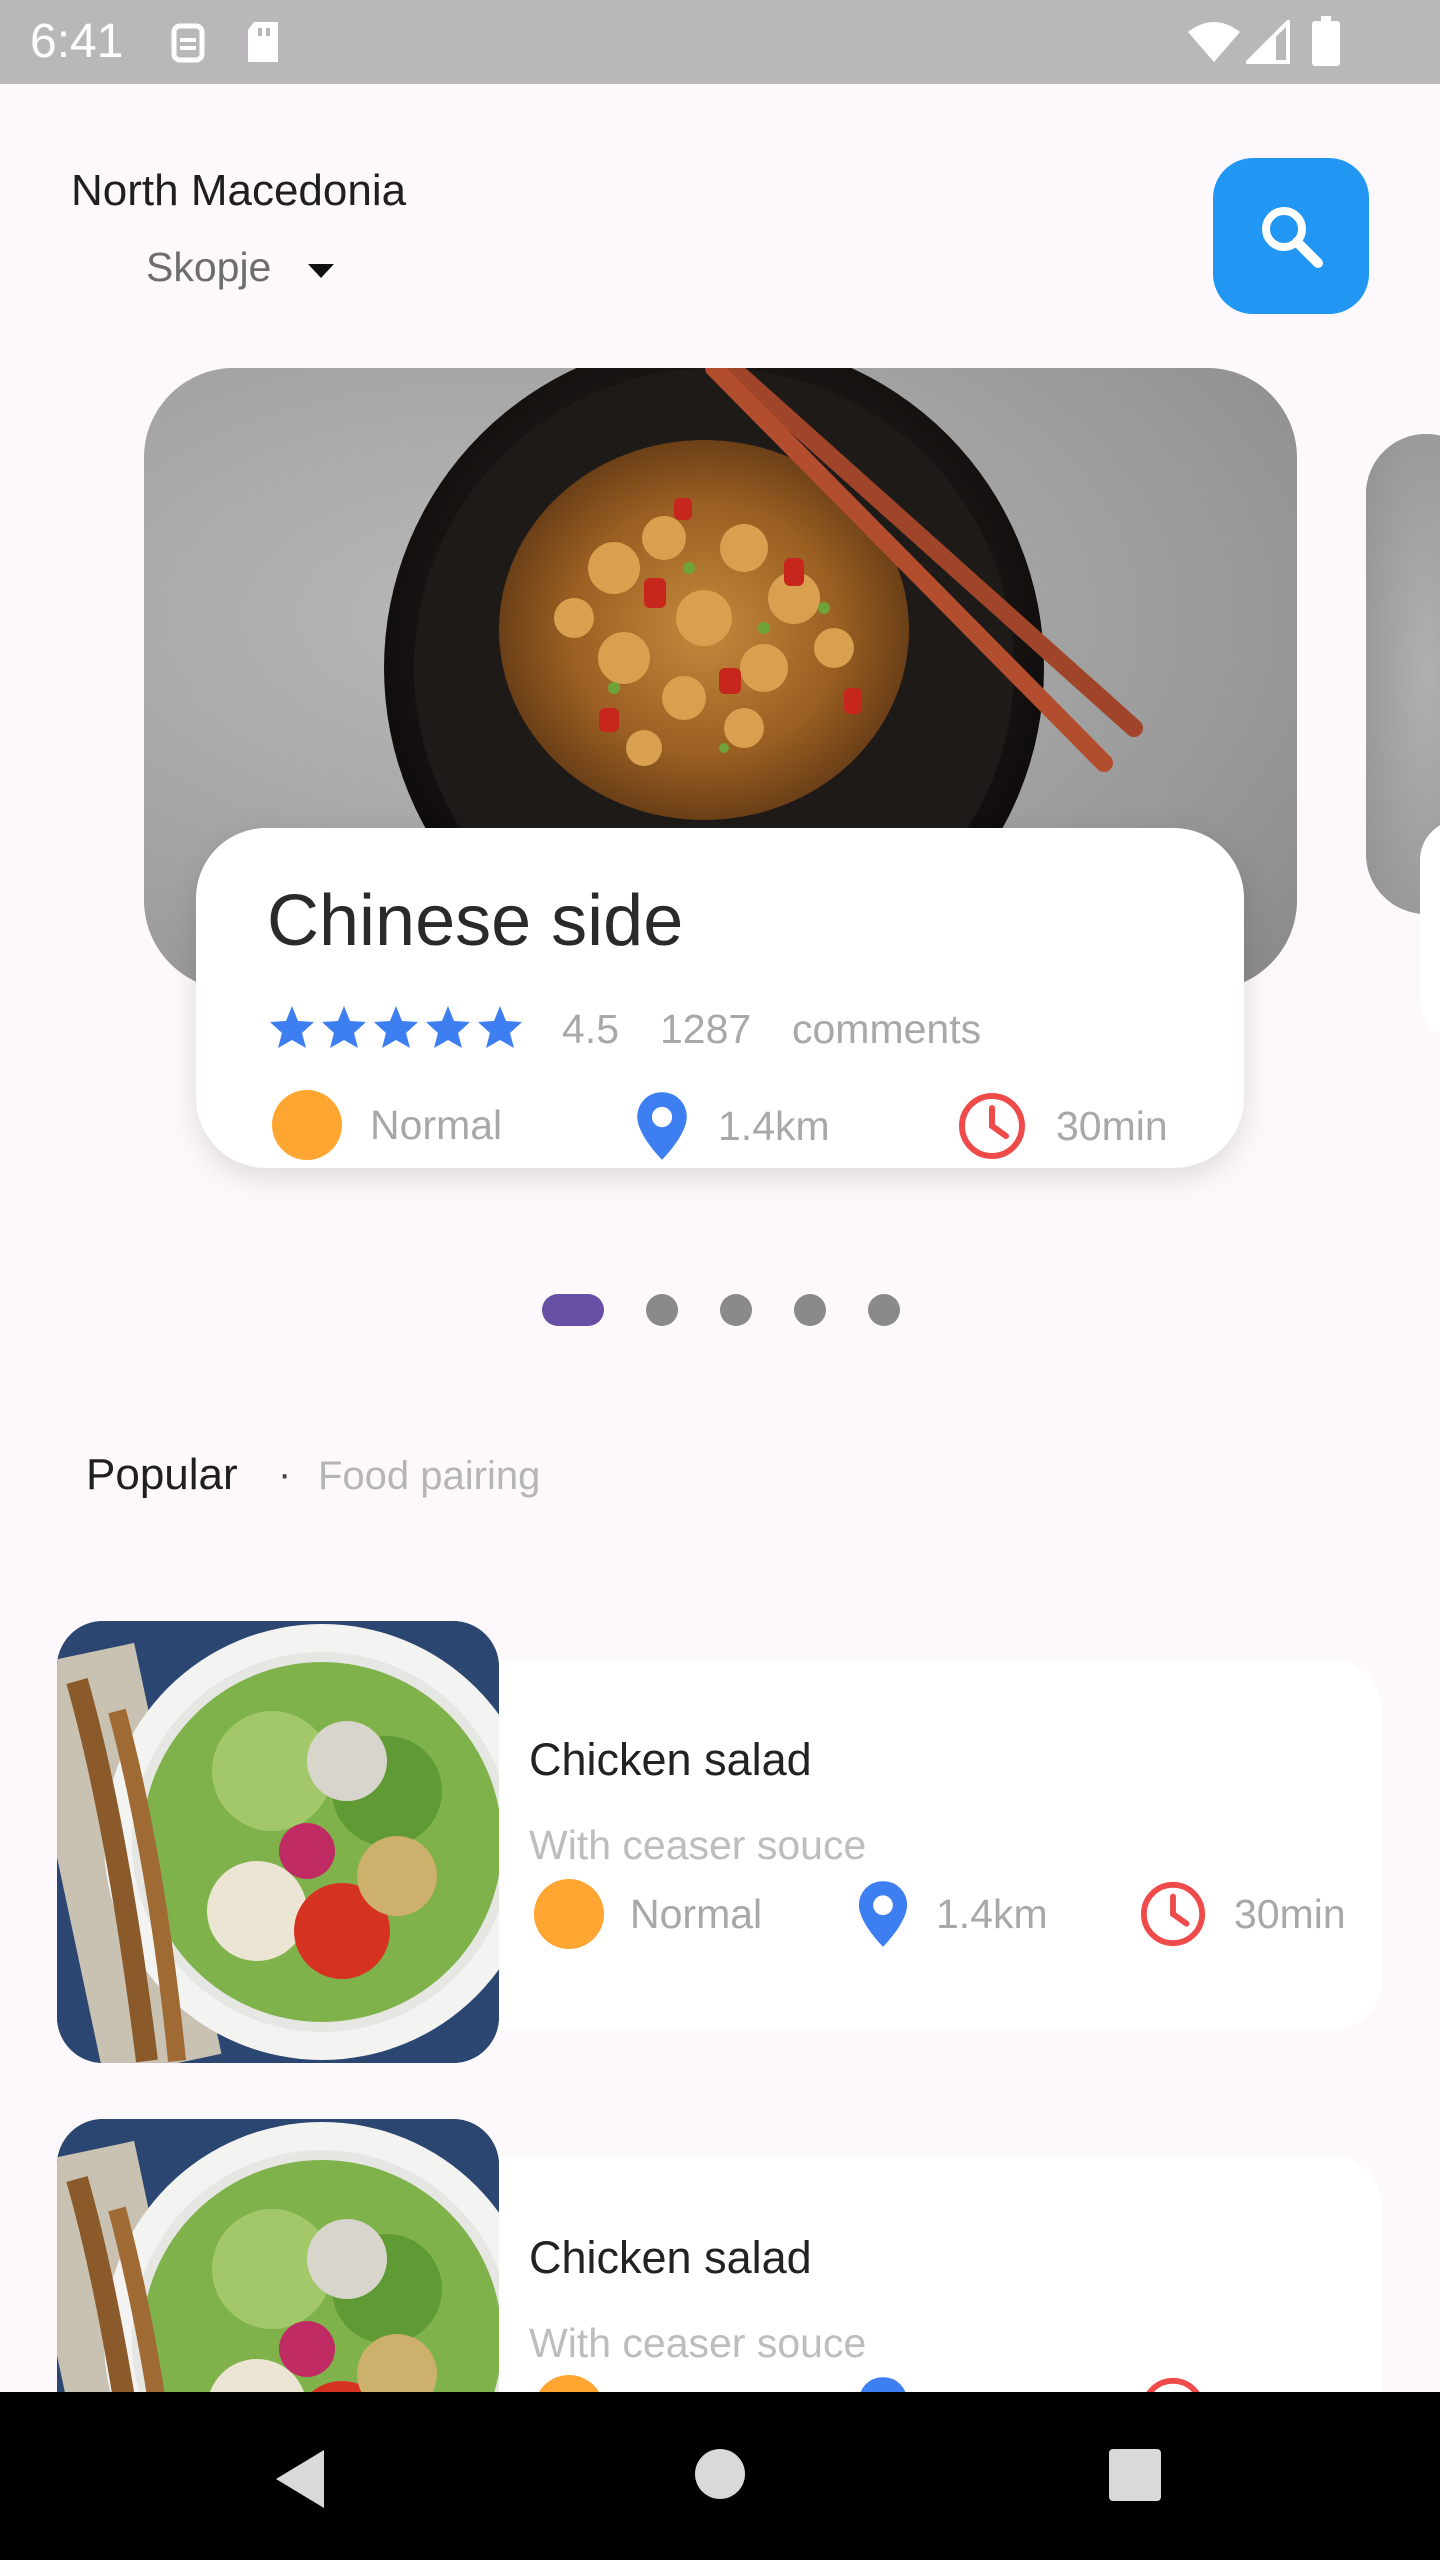 This screenshot has width=1440, height=2560. I want to click on wifi-icon, so click(1214, 42).